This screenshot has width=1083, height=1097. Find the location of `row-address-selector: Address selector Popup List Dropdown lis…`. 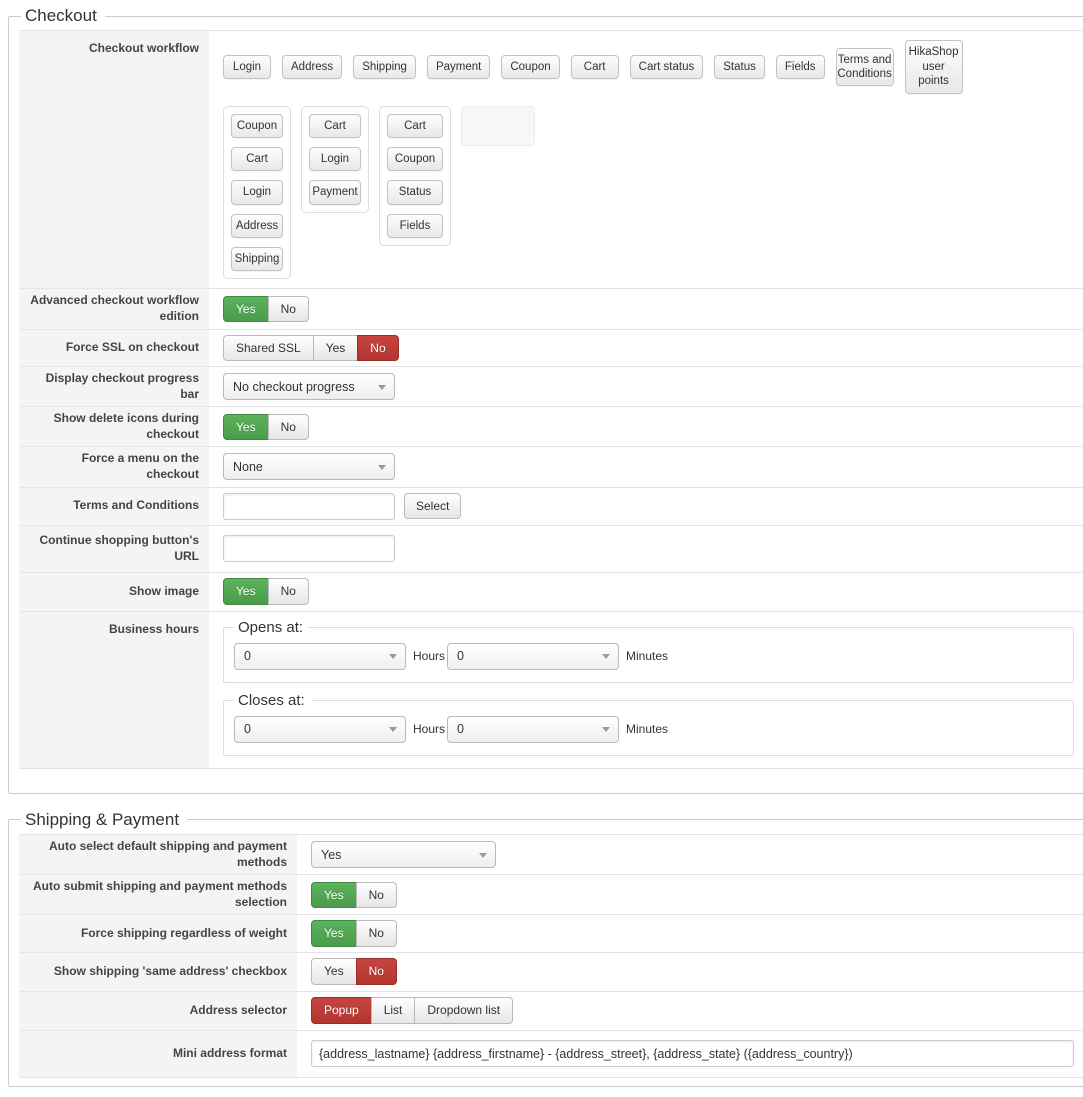

row-address-selector: Address selector Popup List Dropdown lis… is located at coordinates (551, 1011).